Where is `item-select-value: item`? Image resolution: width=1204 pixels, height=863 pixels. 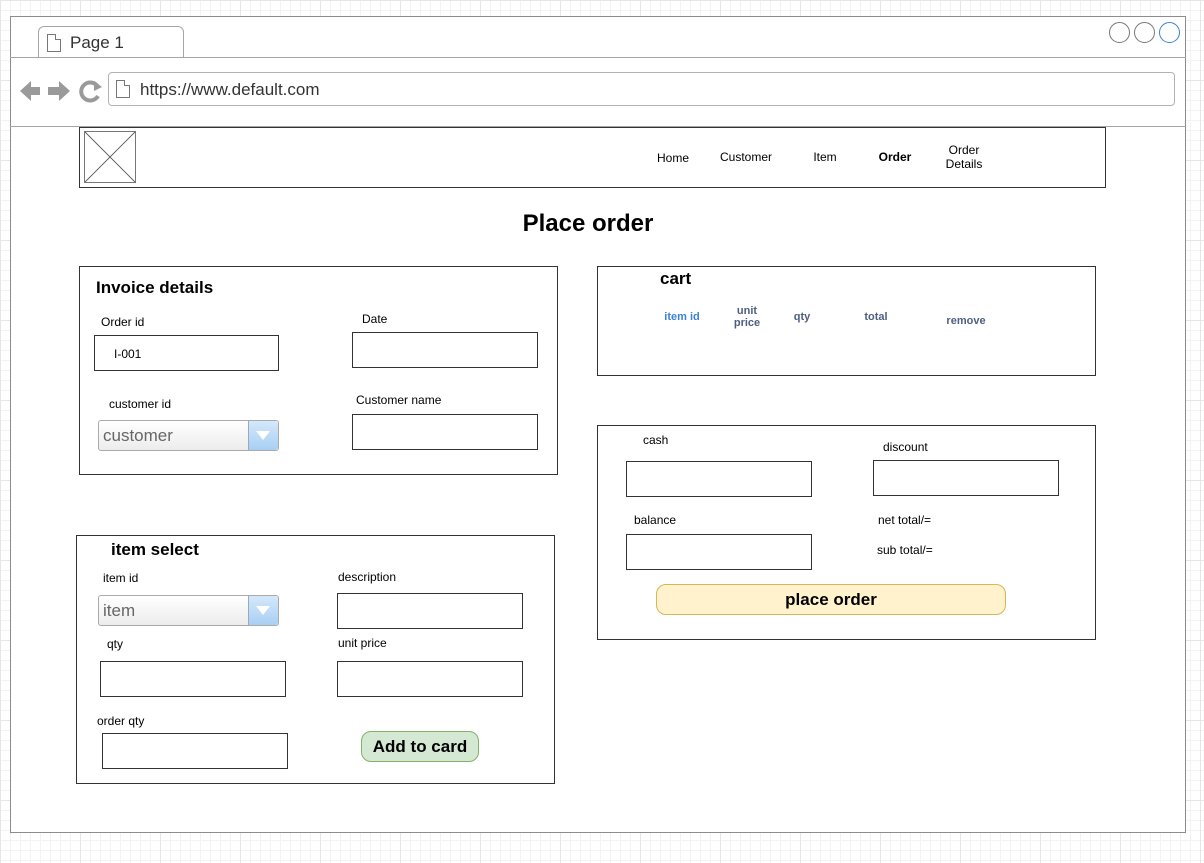
item-select-value: item is located at coordinates (119, 610).